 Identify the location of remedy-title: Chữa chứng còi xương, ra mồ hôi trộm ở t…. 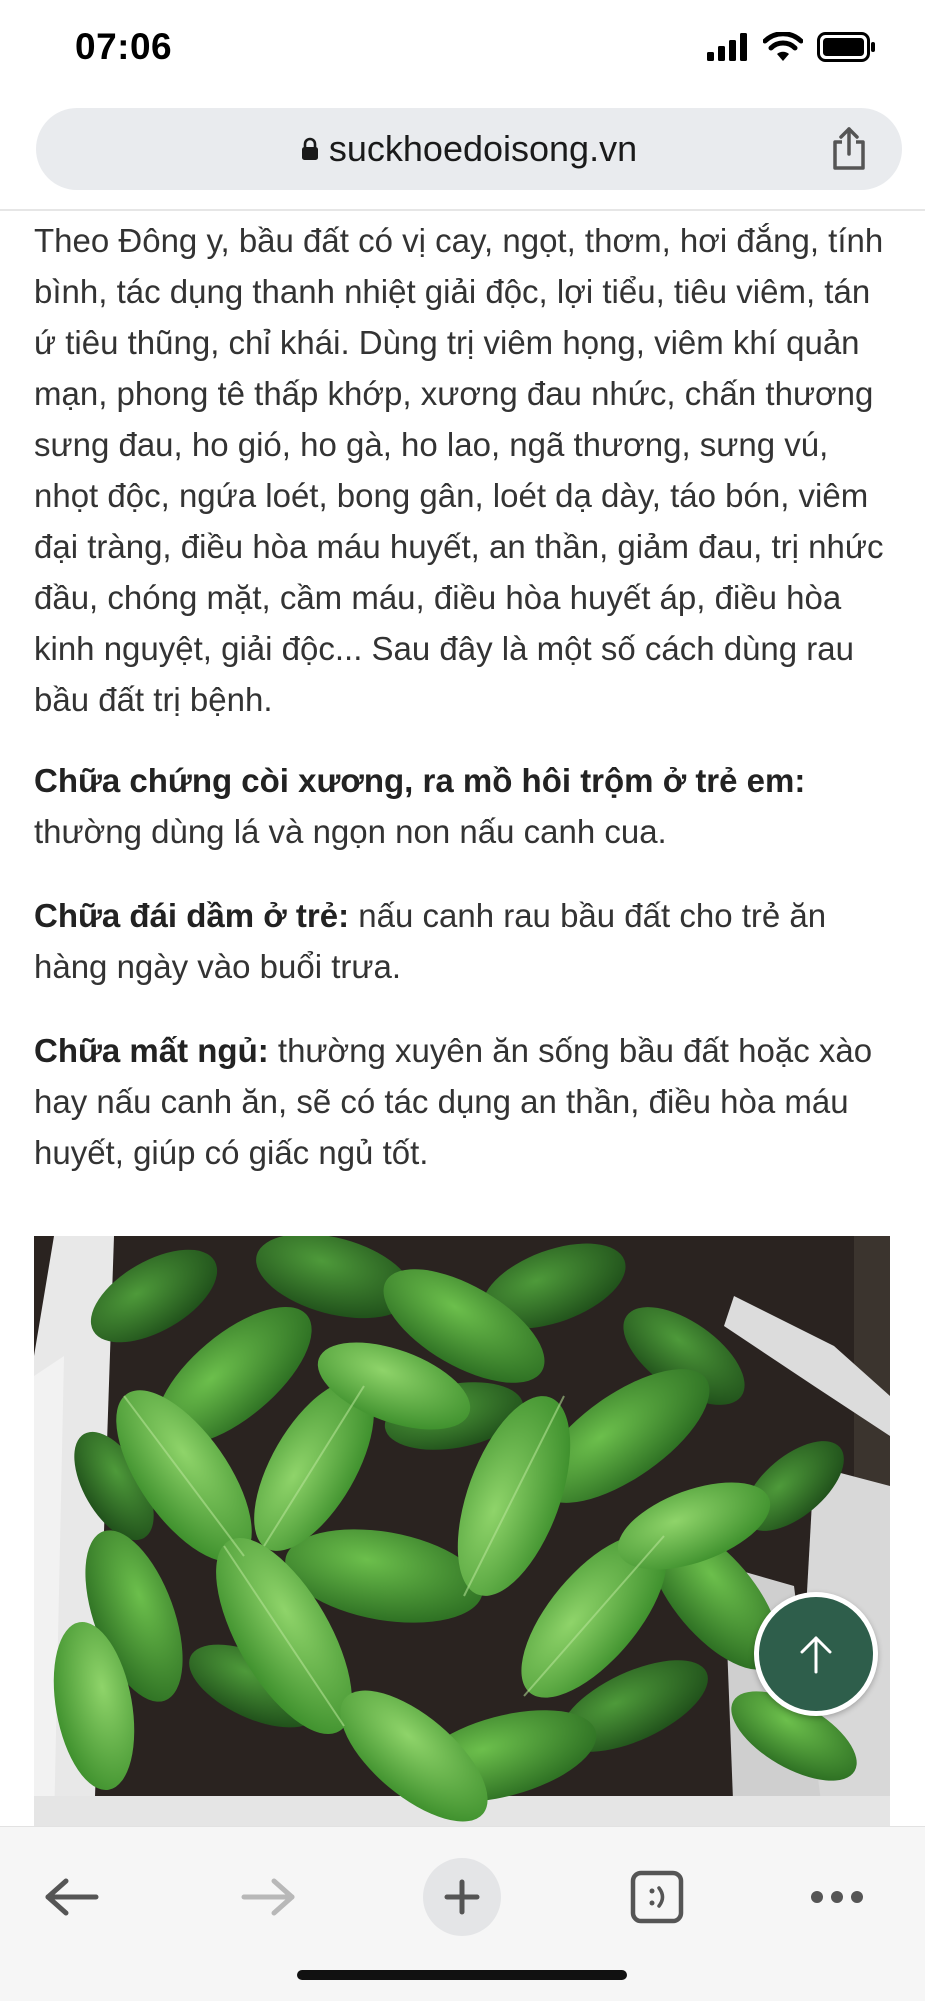
(420, 780).